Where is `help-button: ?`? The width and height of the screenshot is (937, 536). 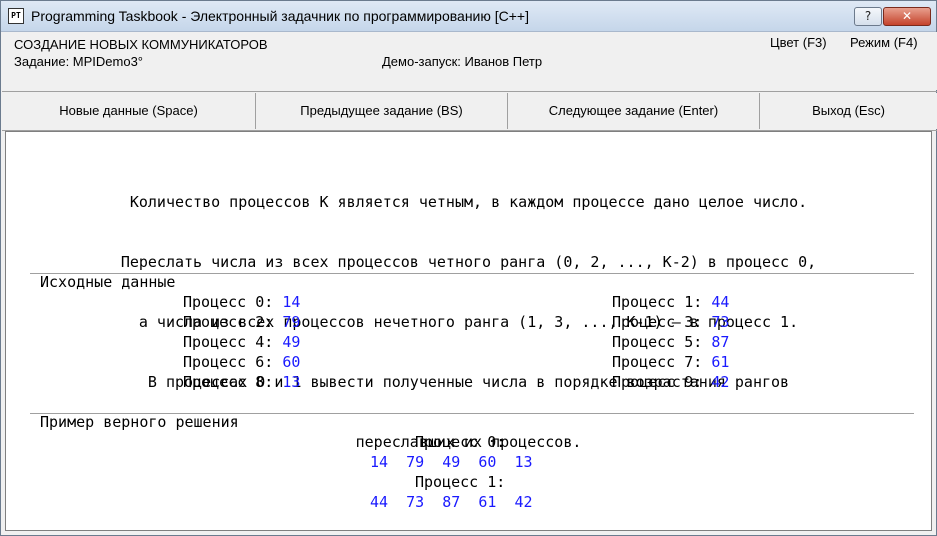 help-button: ? is located at coordinates (868, 16).